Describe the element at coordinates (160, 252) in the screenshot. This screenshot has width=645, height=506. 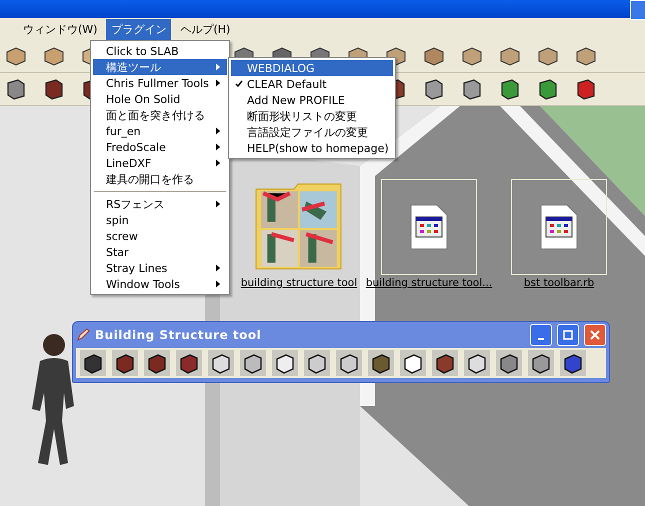
I see `menu-item: Star` at that location.